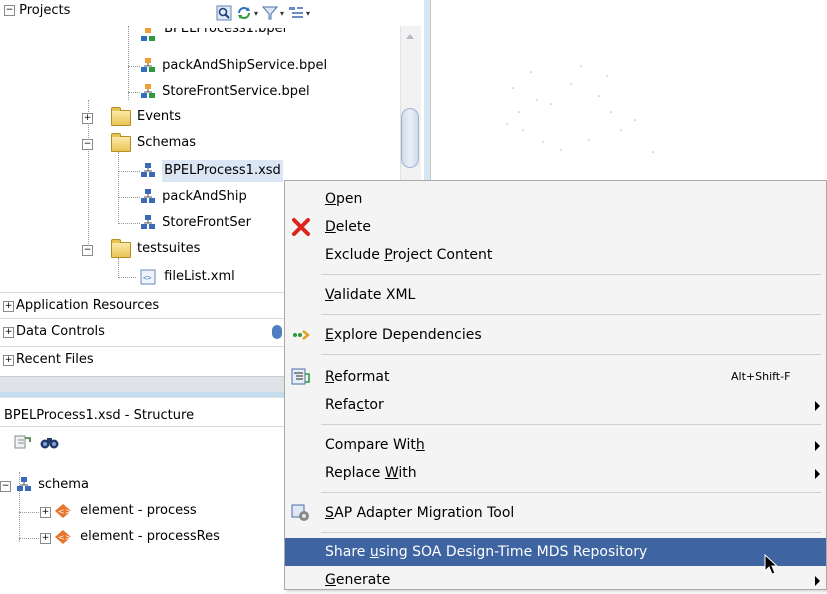 This screenshot has height=594, width=827. Describe the element at coordinates (45, 10) in the screenshot. I see `projects-header-label: Projects` at that location.